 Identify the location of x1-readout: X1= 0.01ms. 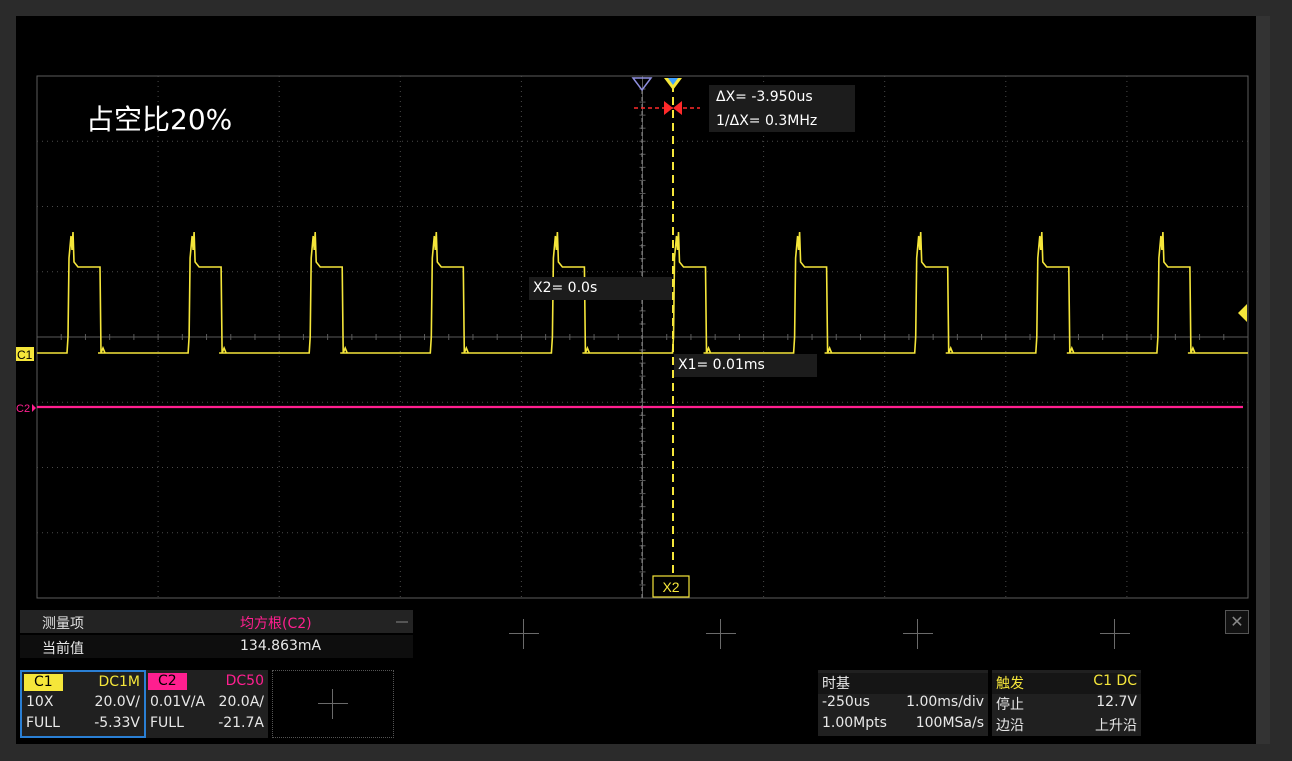
(721, 365).